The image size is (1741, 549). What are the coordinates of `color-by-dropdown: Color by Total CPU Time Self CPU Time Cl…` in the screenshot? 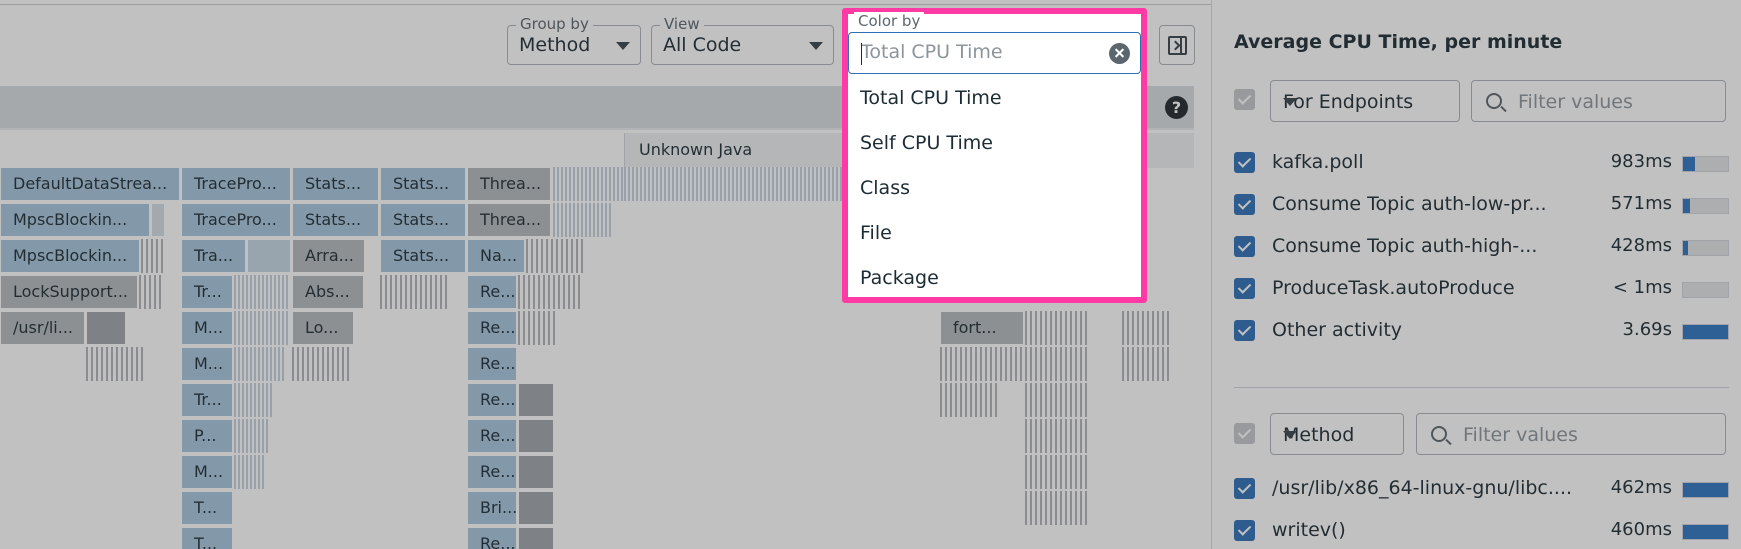 It's located at (994, 155).